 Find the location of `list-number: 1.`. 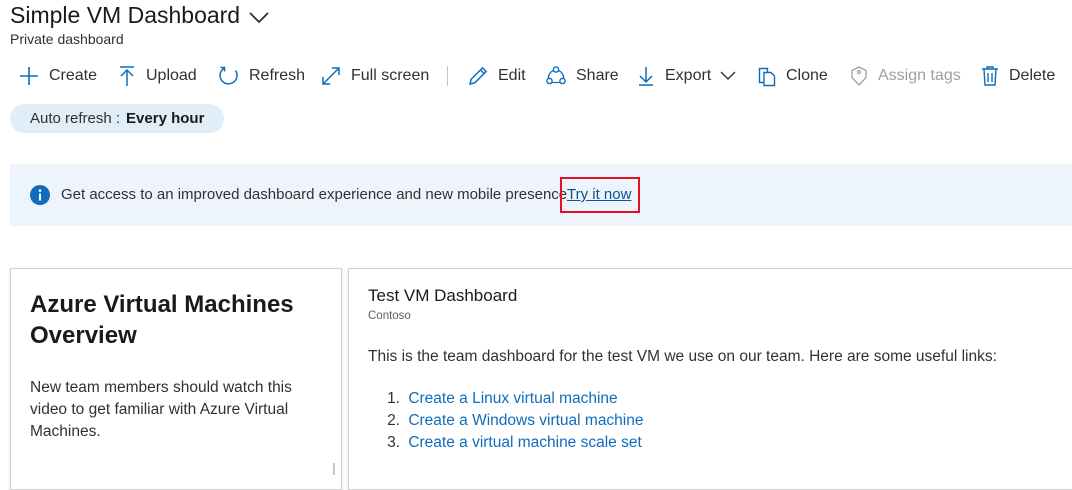

list-number: 1. is located at coordinates (393, 398).